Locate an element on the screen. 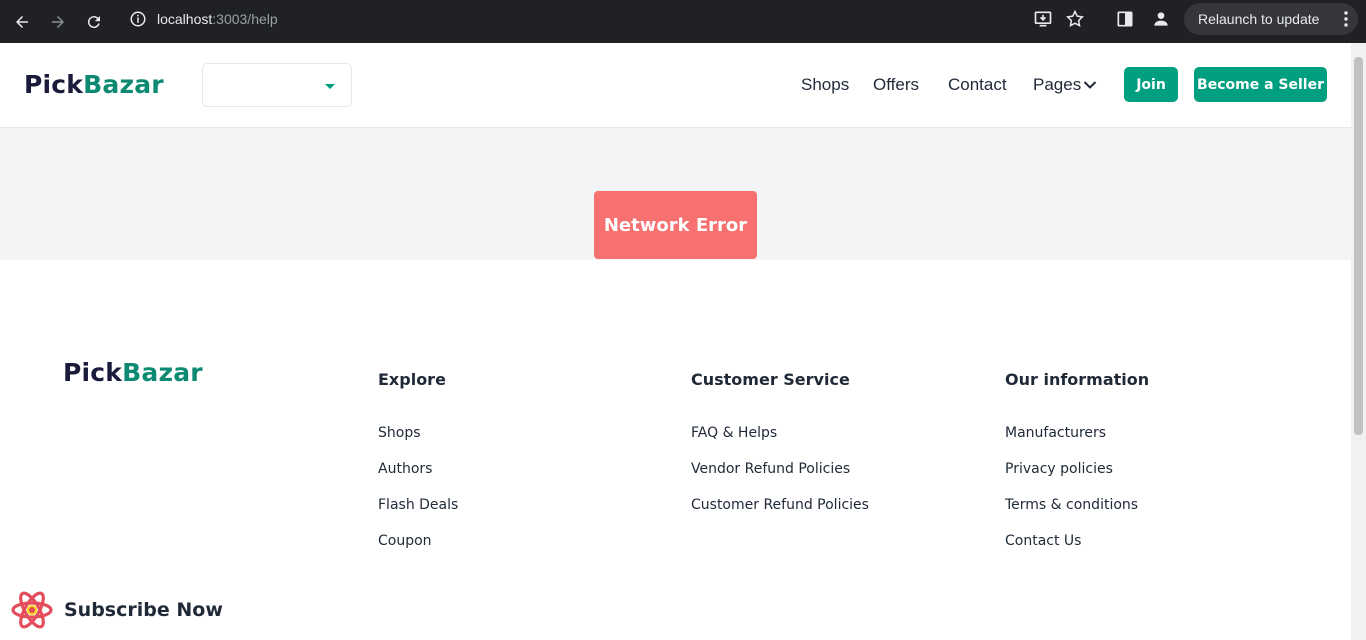  page-scrollbar is located at coordinates (1358, 341).